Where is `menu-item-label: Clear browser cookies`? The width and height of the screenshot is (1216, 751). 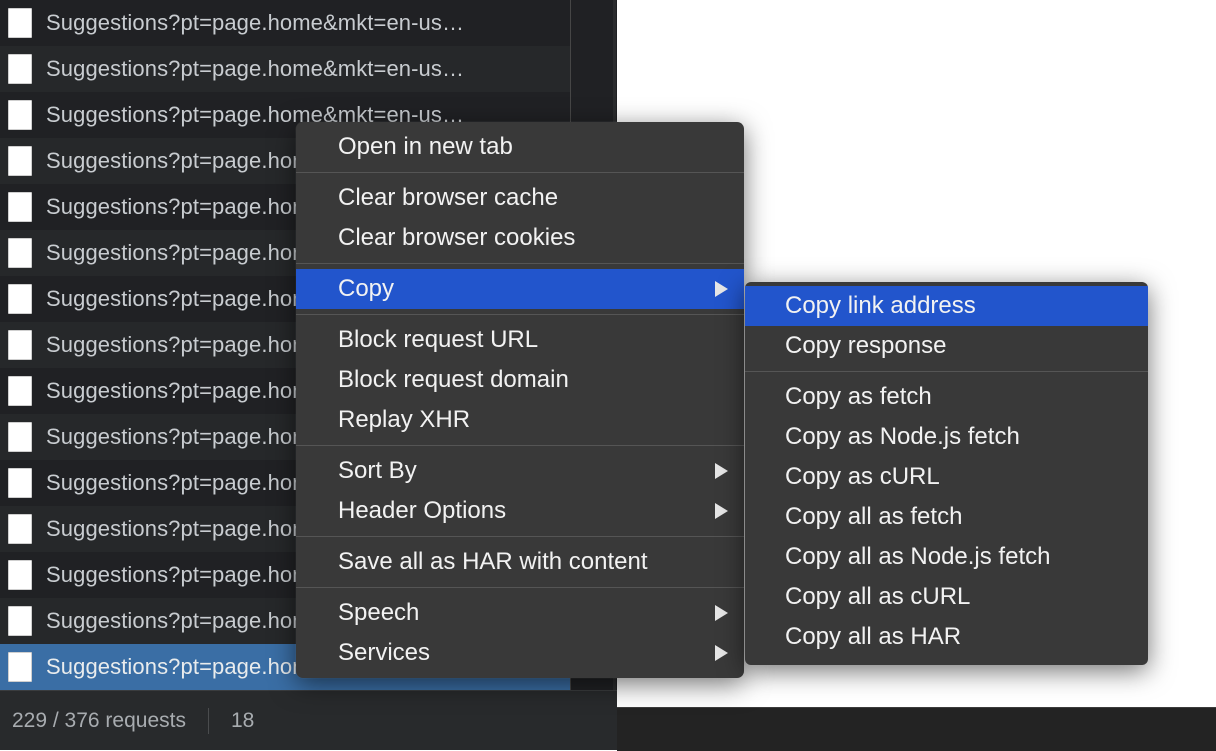
menu-item-label: Clear browser cookies is located at coordinates (457, 237).